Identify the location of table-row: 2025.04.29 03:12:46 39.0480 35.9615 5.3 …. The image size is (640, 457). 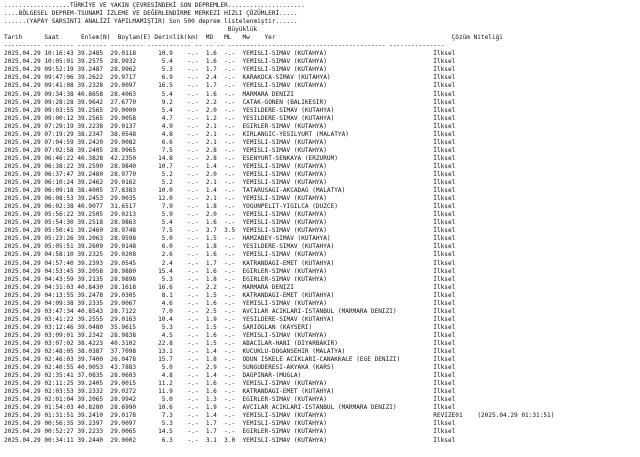
(322, 328).